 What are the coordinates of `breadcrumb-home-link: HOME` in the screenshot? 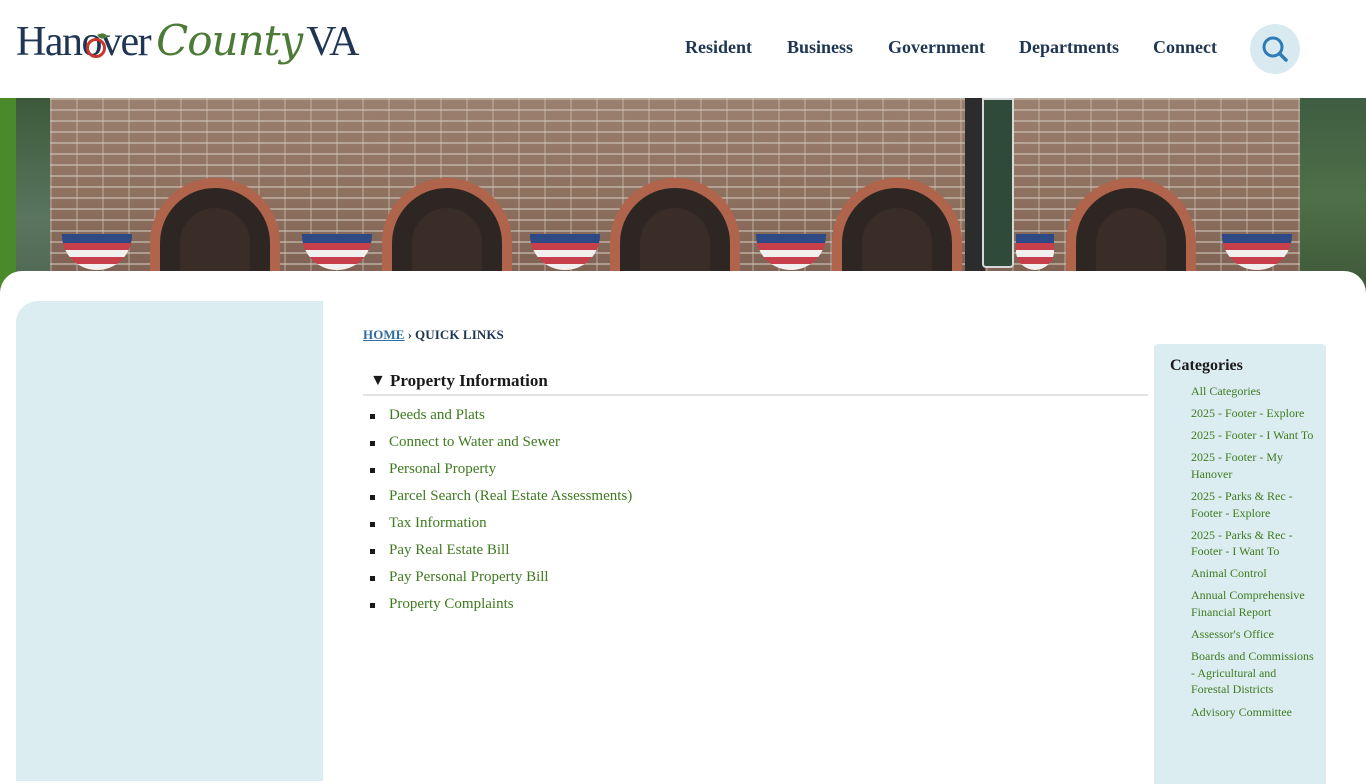 It's located at (384, 334).